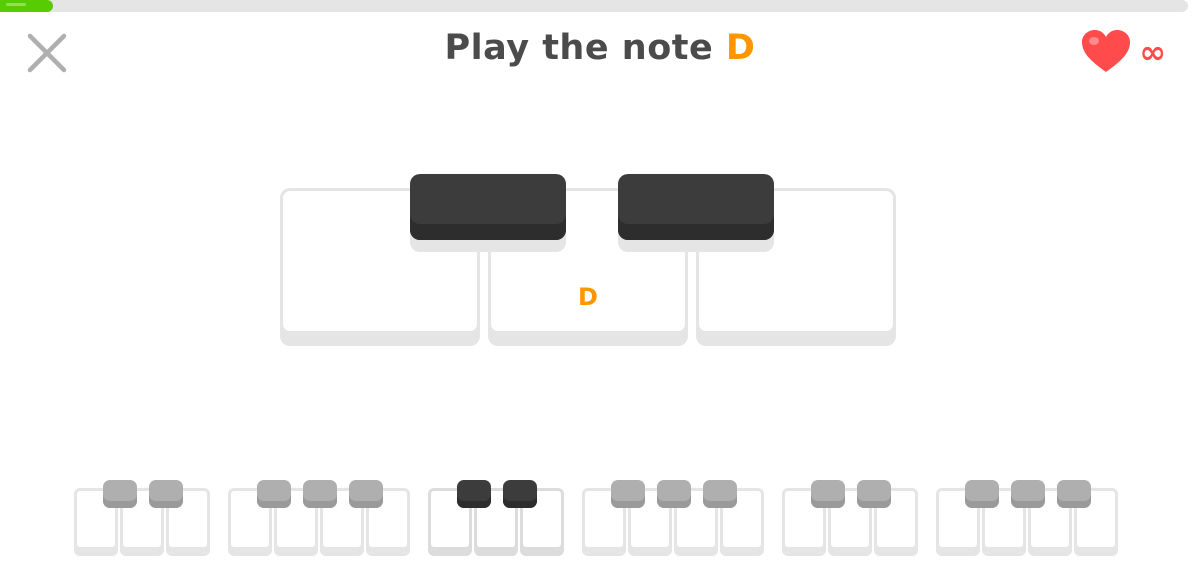 The width and height of the screenshot is (1200, 585). I want to click on octave-selector, so click(596, 520).